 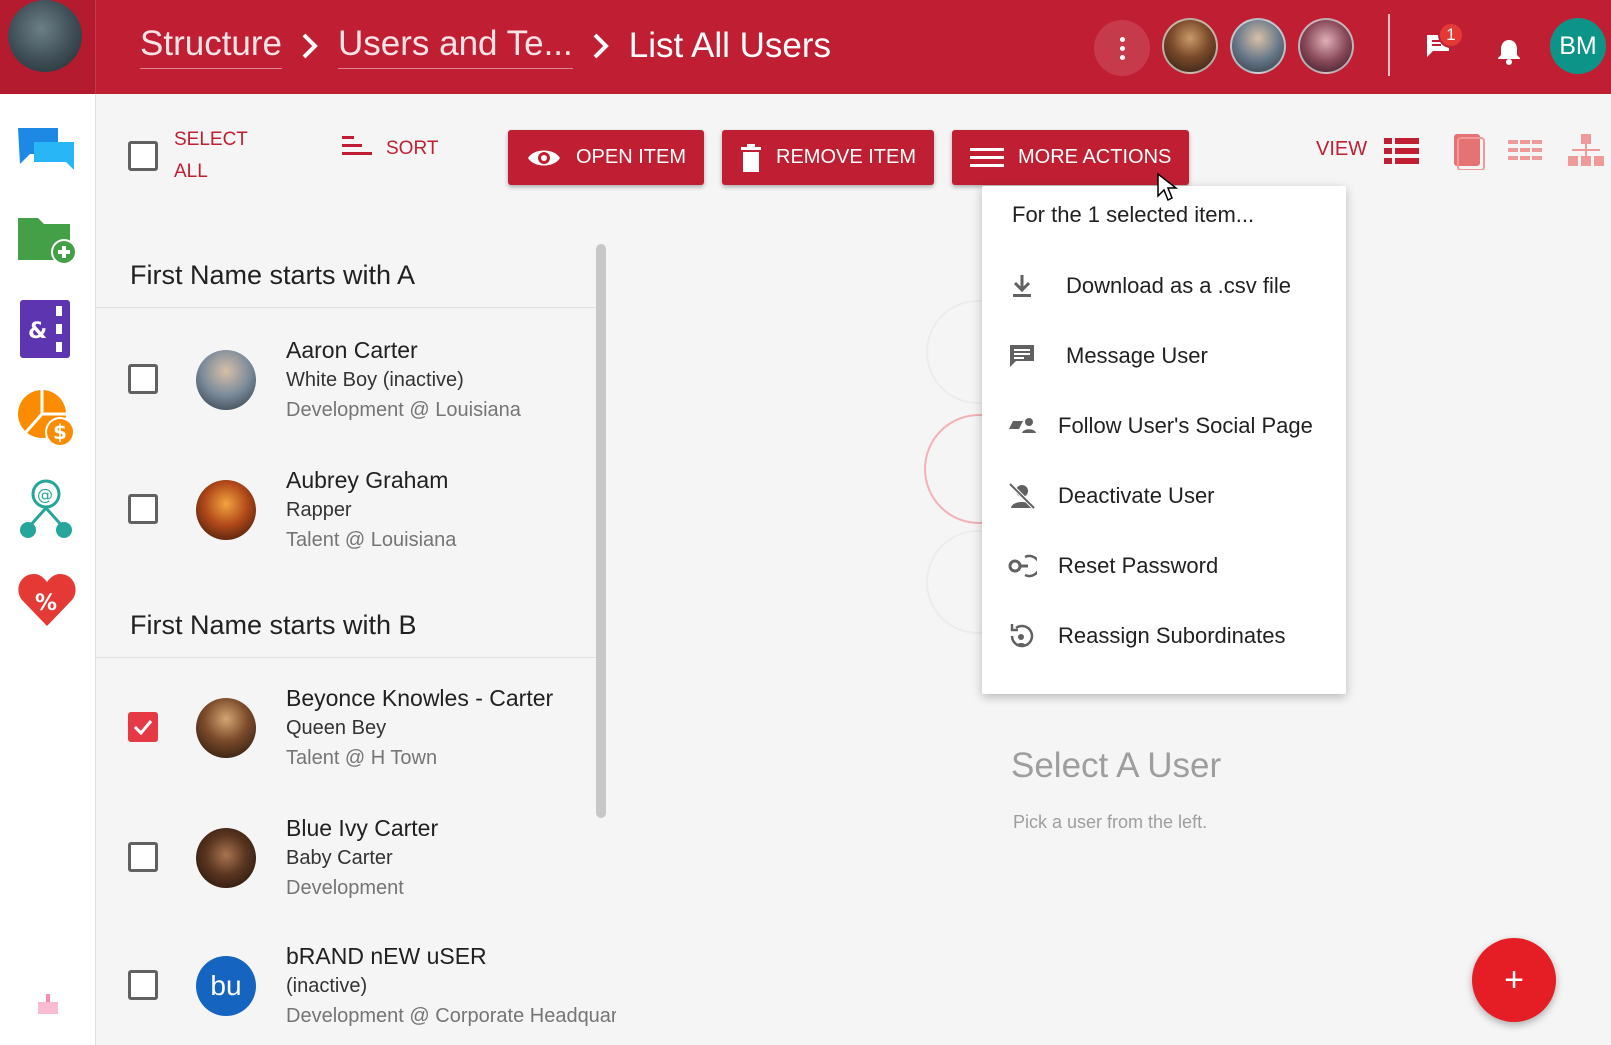 What do you see at coordinates (1172, 635) in the screenshot?
I see `menu-item-label: Reassign Subordinates` at bounding box center [1172, 635].